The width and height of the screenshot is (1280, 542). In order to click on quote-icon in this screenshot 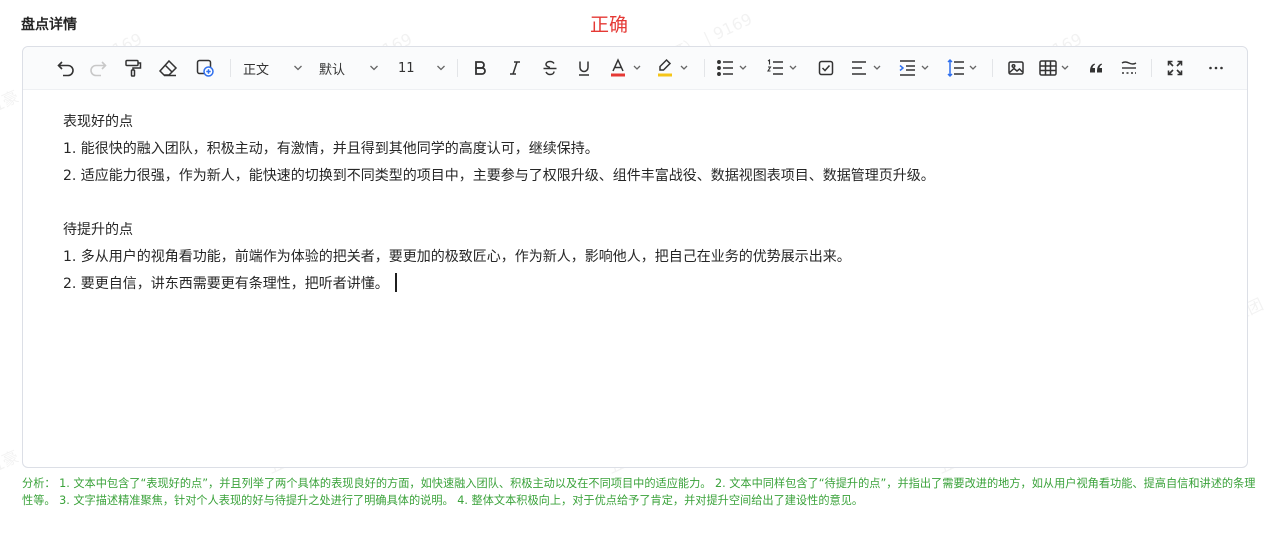, I will do `click(1096, 68)`.